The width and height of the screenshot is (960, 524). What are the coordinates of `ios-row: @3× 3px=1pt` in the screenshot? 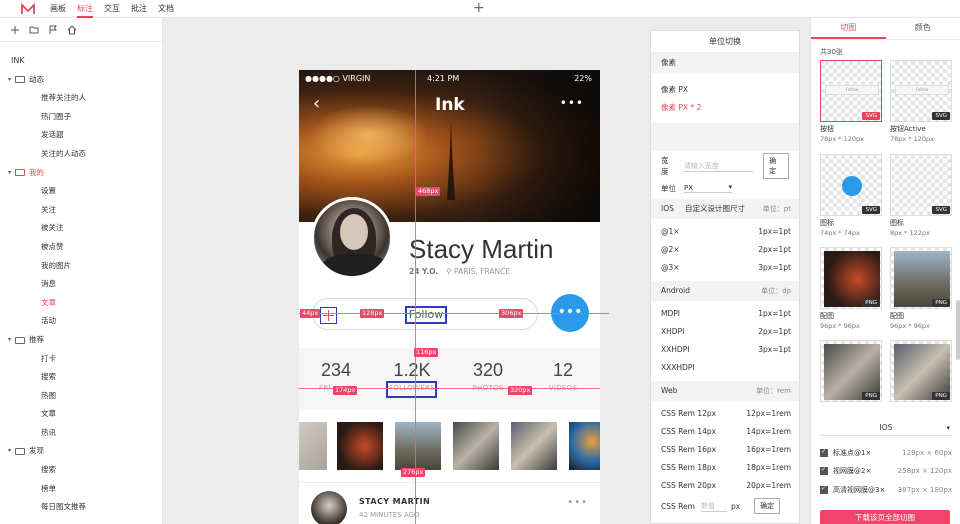 It's located at (725, 268).